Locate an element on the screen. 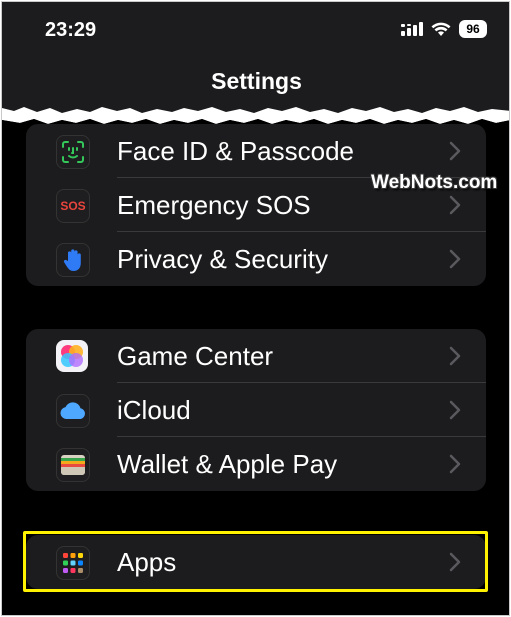 This screenshot has width=511, height=617. watermark: WebNots.com is located at coordinates (434, 182).